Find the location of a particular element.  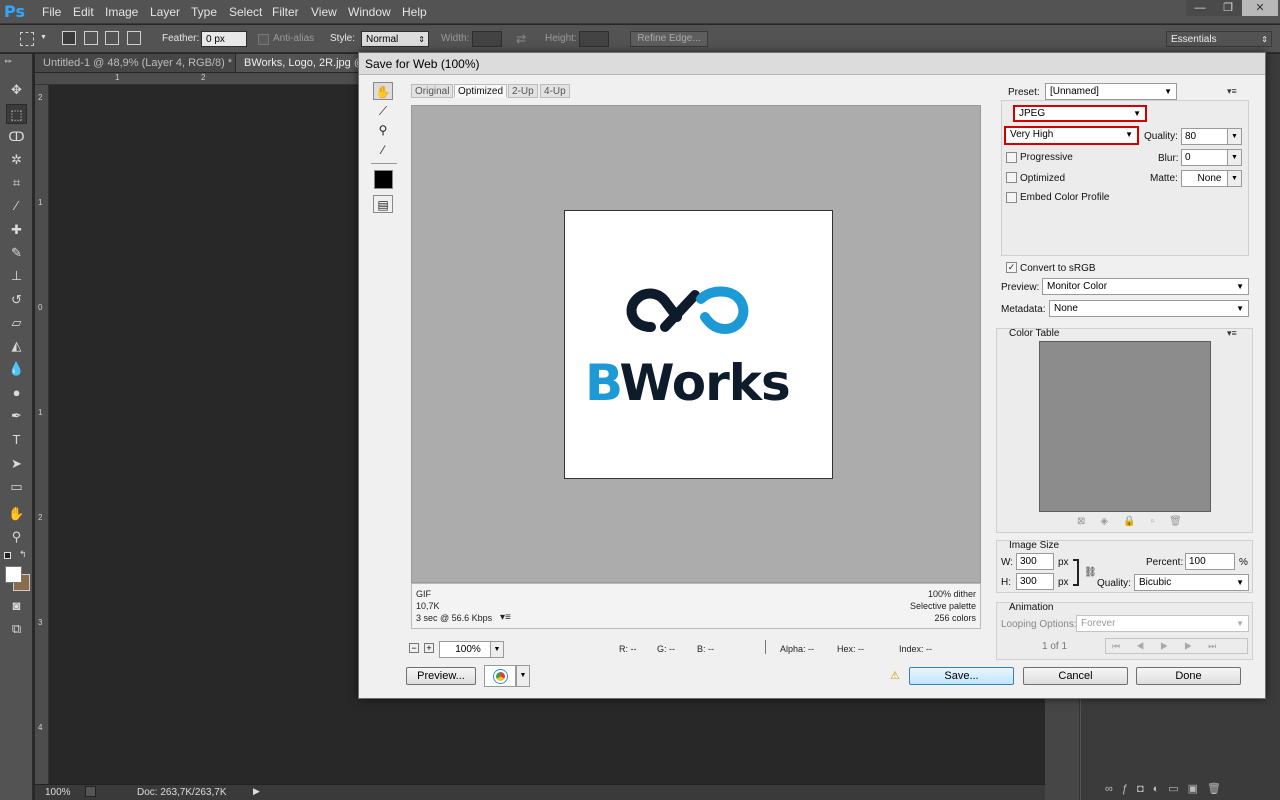

feather-input: 0 px is located at coordinates (224, 39).